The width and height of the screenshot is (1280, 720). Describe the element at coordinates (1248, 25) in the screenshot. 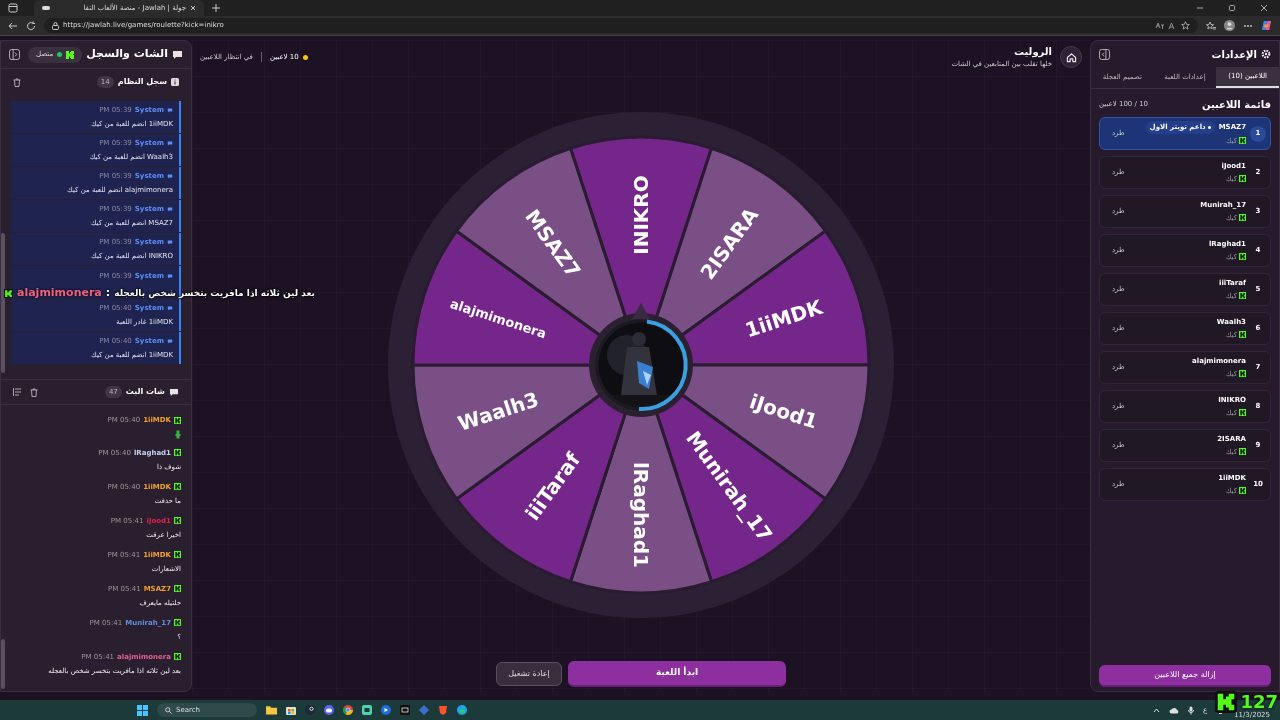

I see `more-icon` at that location.